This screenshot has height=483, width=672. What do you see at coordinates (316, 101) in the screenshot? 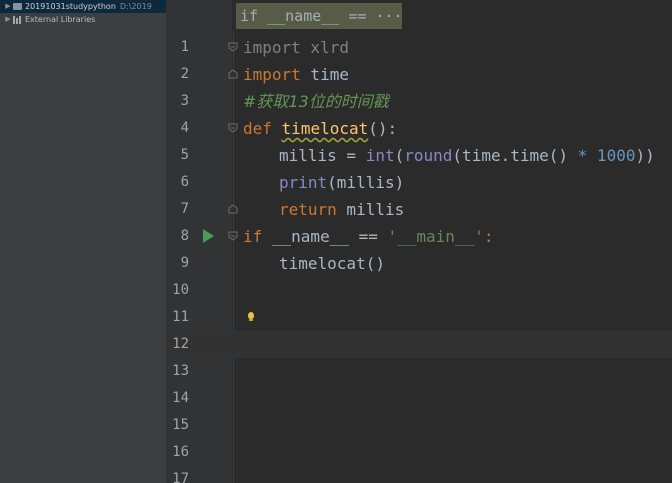
I see `code-text: #获取13位的时间戳` at bounding box center [316, 101].